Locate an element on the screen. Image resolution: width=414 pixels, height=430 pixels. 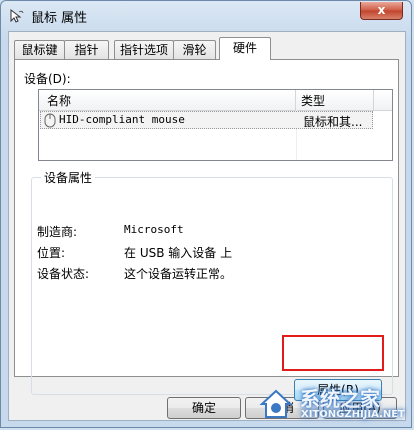
device-properties-group-title: 设备属性 is located at coordinates (68, 177).